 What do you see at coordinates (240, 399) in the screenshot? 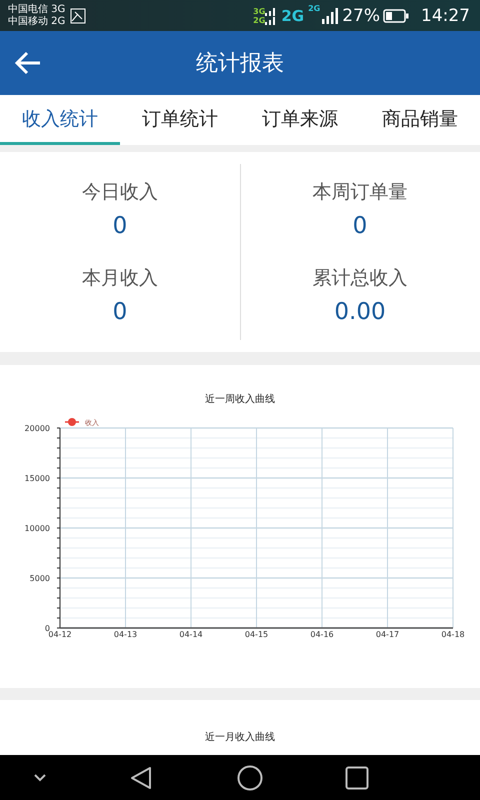
I see `chart-title: 近一周收入曲线` at bounding box center [240, 399].